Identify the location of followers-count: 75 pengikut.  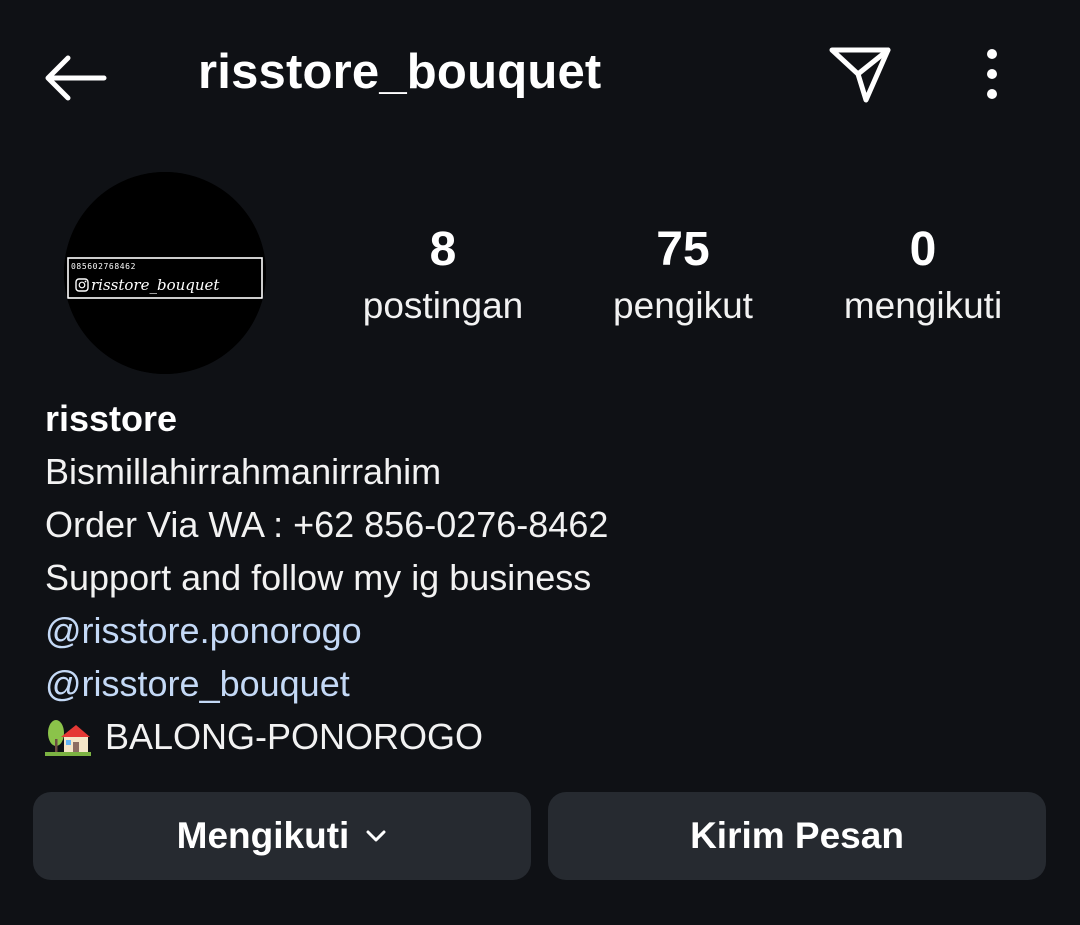
(683, 276).